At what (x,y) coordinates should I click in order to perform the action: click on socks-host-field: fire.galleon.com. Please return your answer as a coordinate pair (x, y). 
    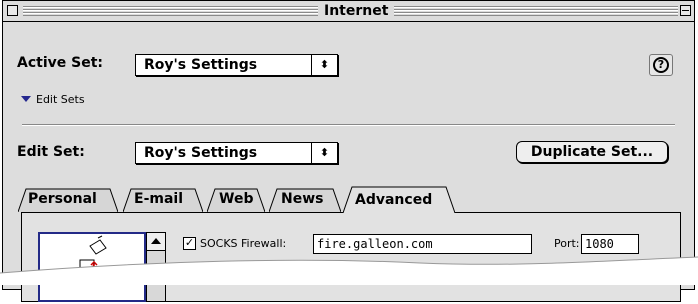
    Looking at the image, I should click on (422, 244).